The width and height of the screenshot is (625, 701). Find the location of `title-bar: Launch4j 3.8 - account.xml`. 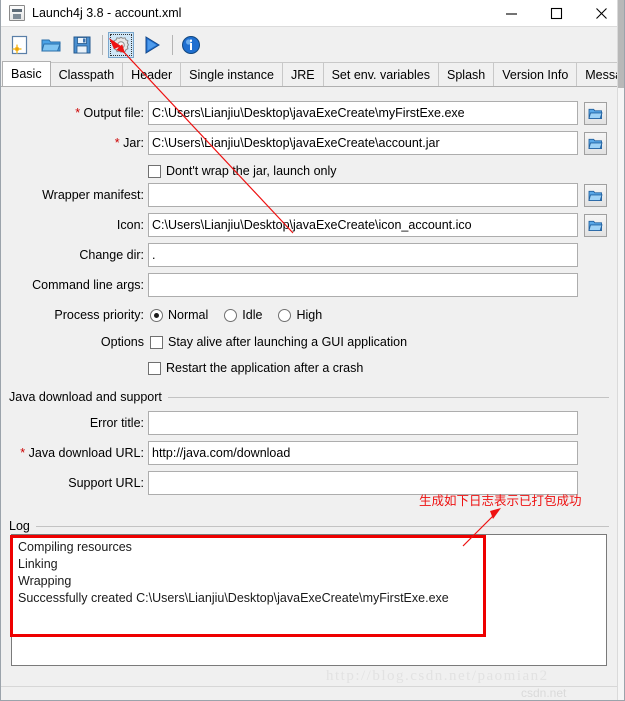

title-bar: Launch4j 3.8 - account.xml is located at coordinates (312, 13).